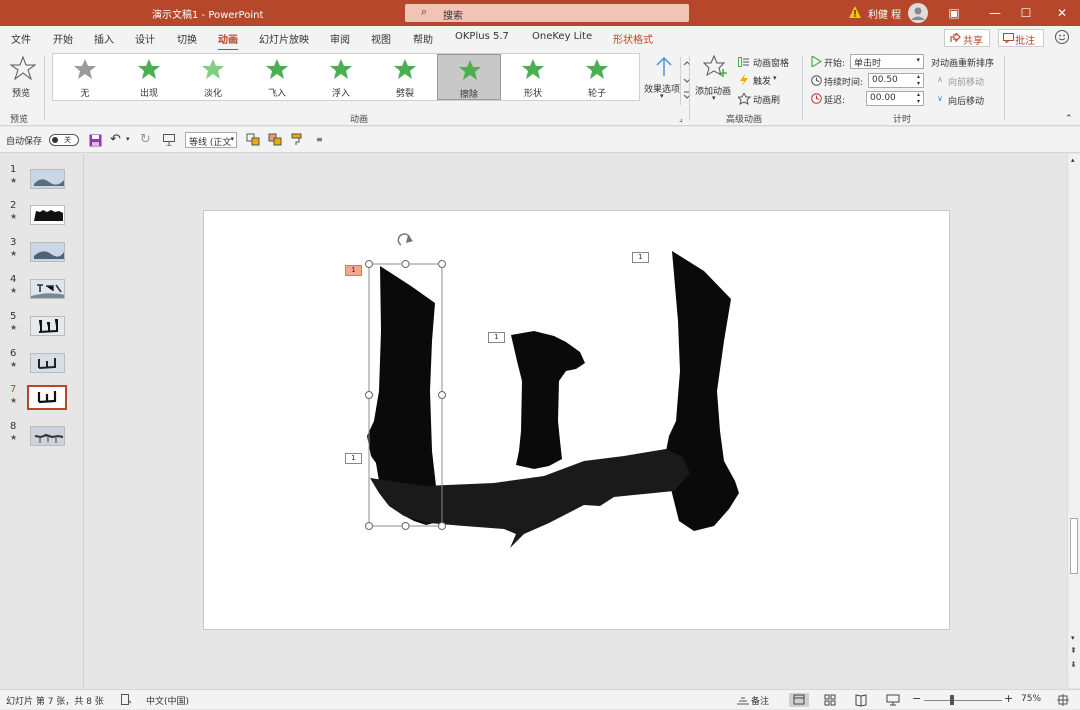 Image resolution: width=1080 pixels, height=710 pixels. What do you see at coordinates (405, 239) in the screenshot?
I see `rotate-handle-icon` at bounding box center [405, 239].